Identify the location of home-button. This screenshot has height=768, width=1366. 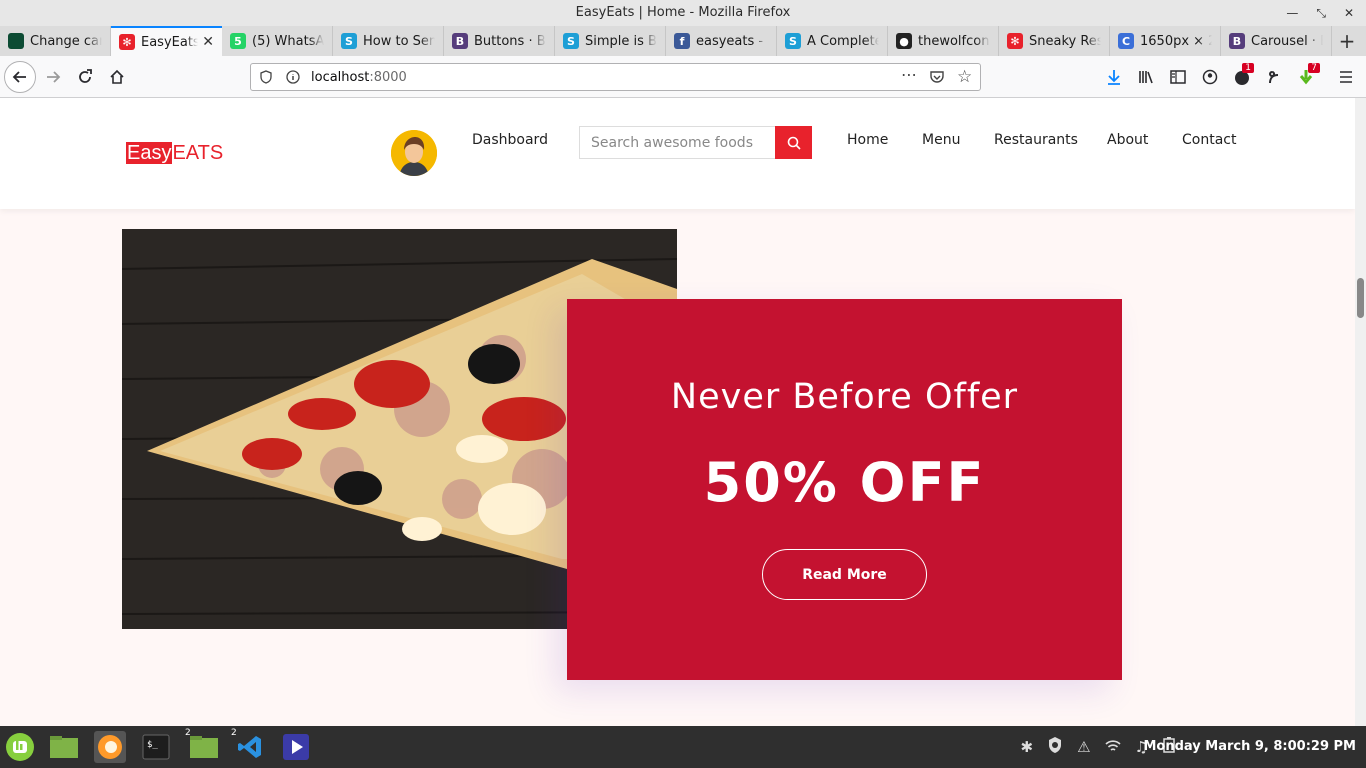
(117, 77).